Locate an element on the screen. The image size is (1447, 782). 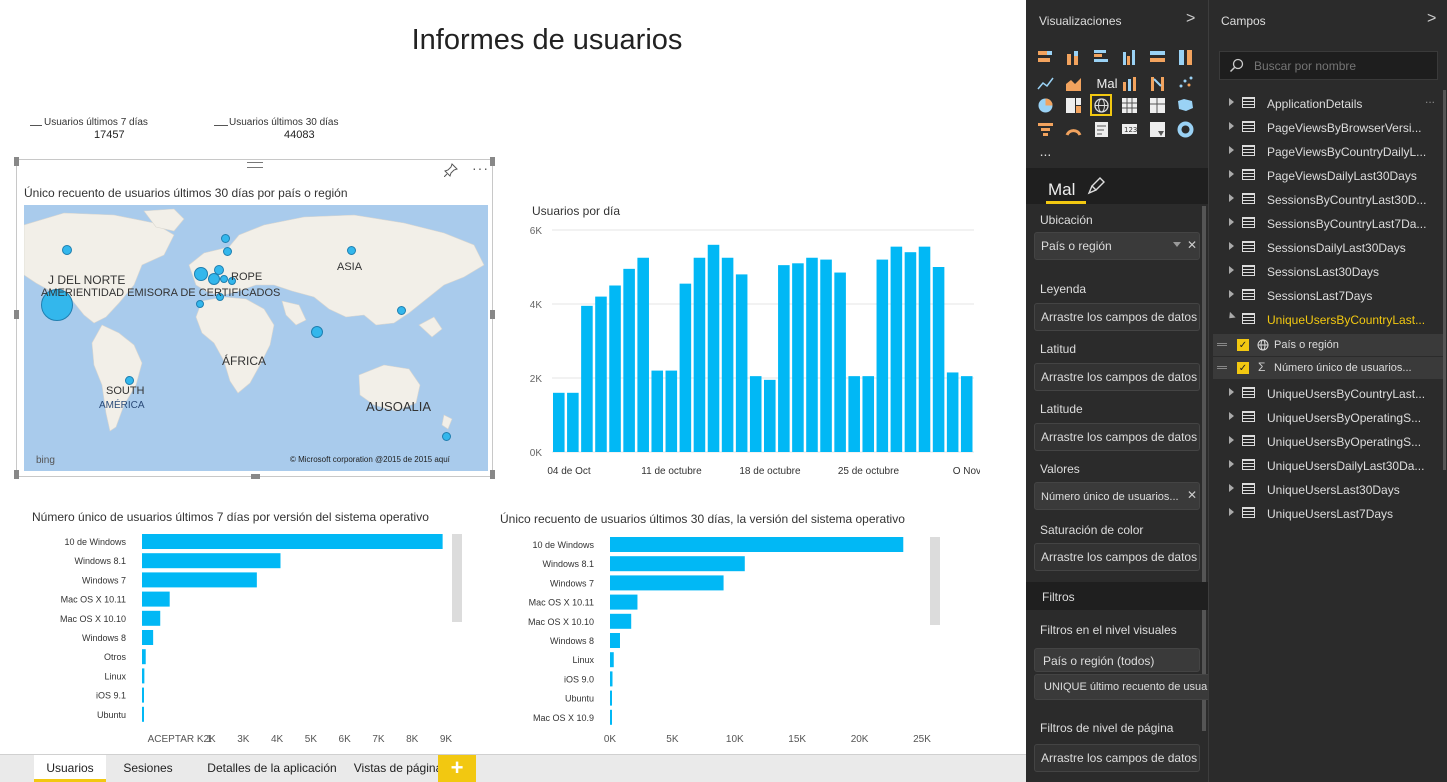
card-users-30-days: Usuarios últimos 30 días 44083 is located at coordinates (289, 130).